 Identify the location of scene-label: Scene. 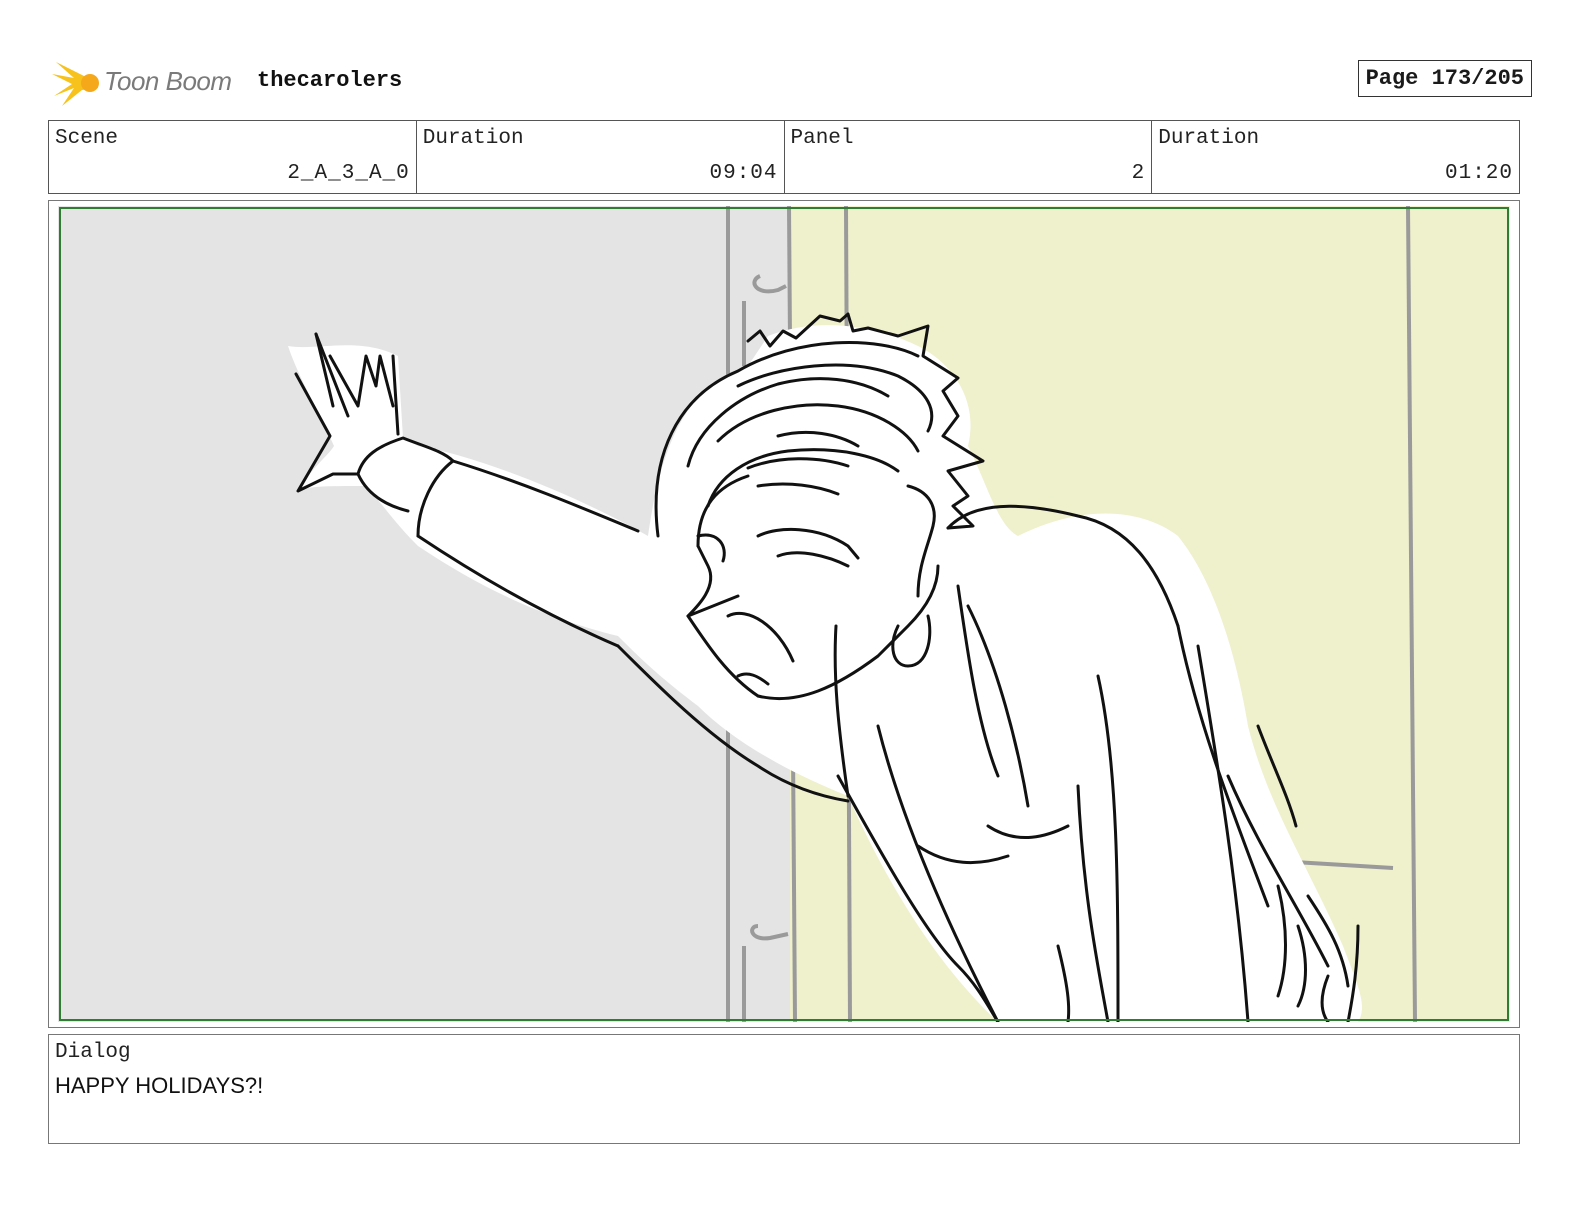
(87, 138).